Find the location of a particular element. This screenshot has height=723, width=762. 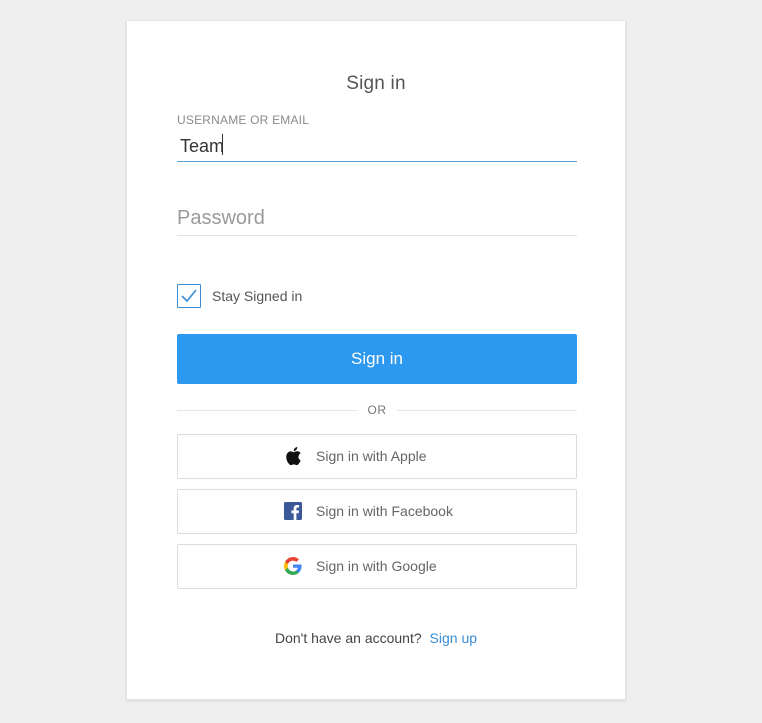

username-label: USERNAME OR EMAIL is located at coordinates (243, 120).